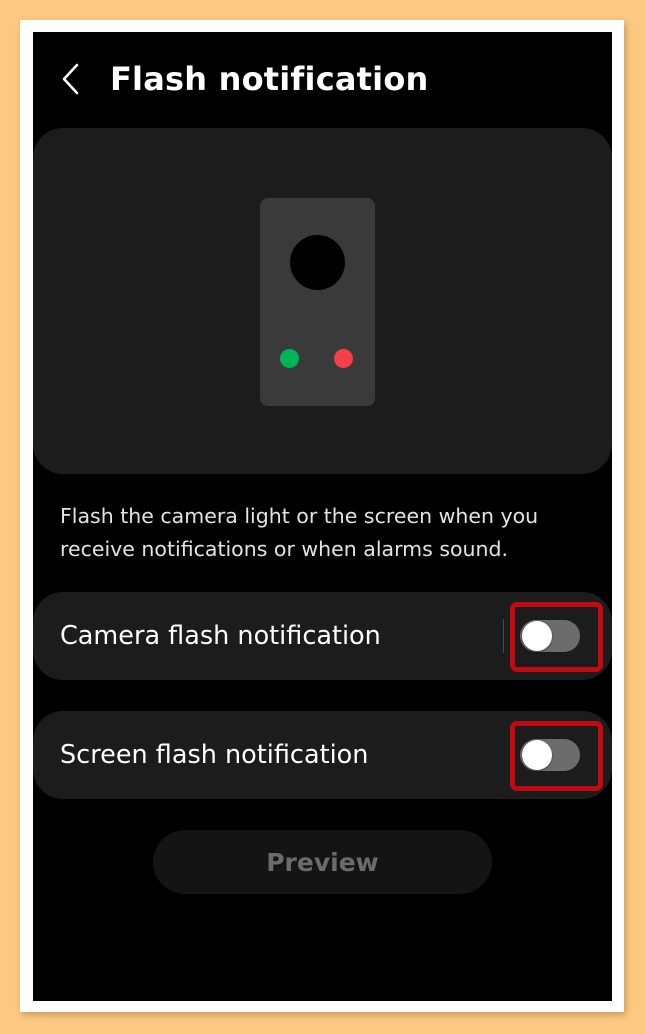 This screenshot has height=1034, width=645. I want to click on app-header: Flash notification, so click(322, 80).